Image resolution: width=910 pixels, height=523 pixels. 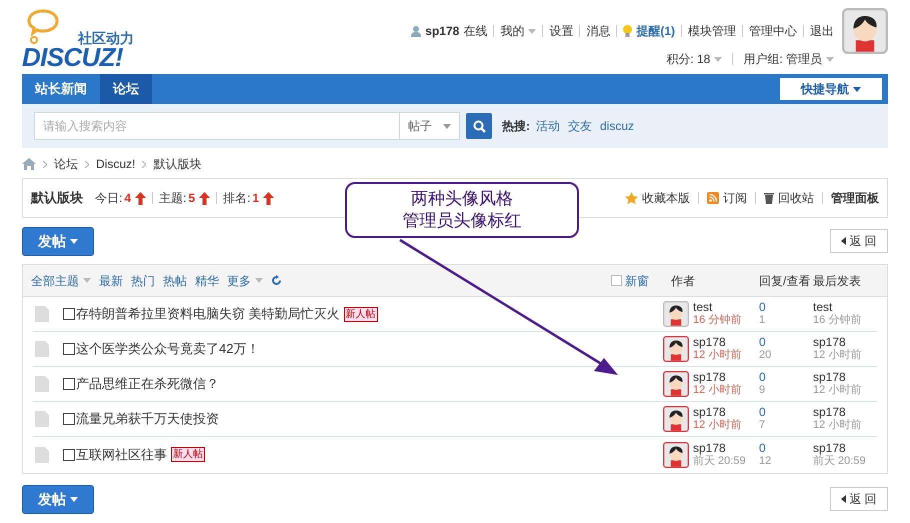 What do you see at coordinates (762, 320) in the screenshot?
I see `view-count: 1` at bounding box center [762, 320].